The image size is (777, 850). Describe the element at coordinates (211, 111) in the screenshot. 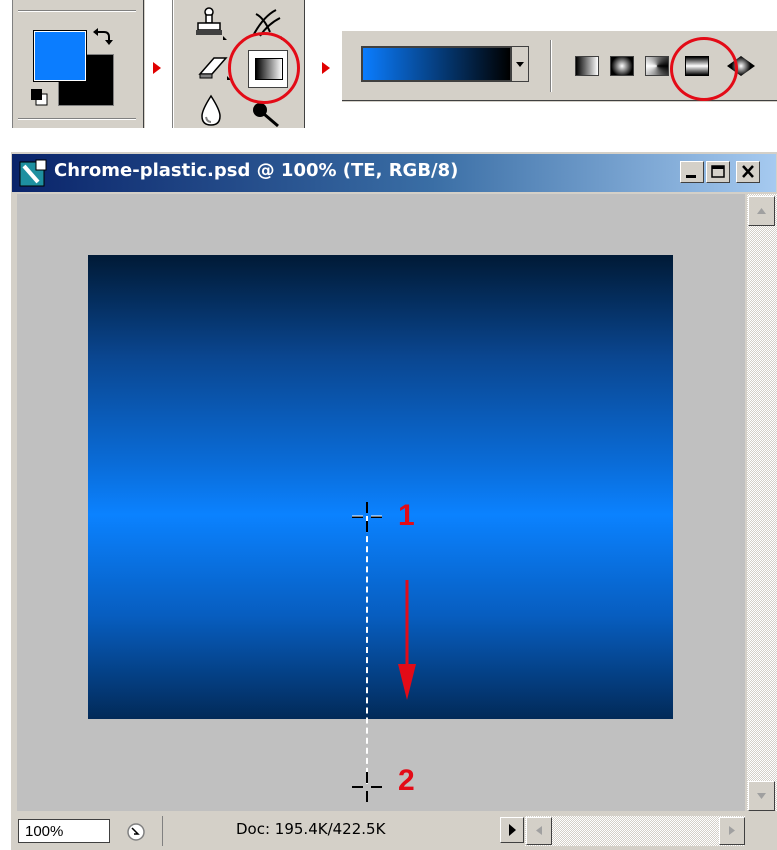

I see `blur-tool-icon` at that location.